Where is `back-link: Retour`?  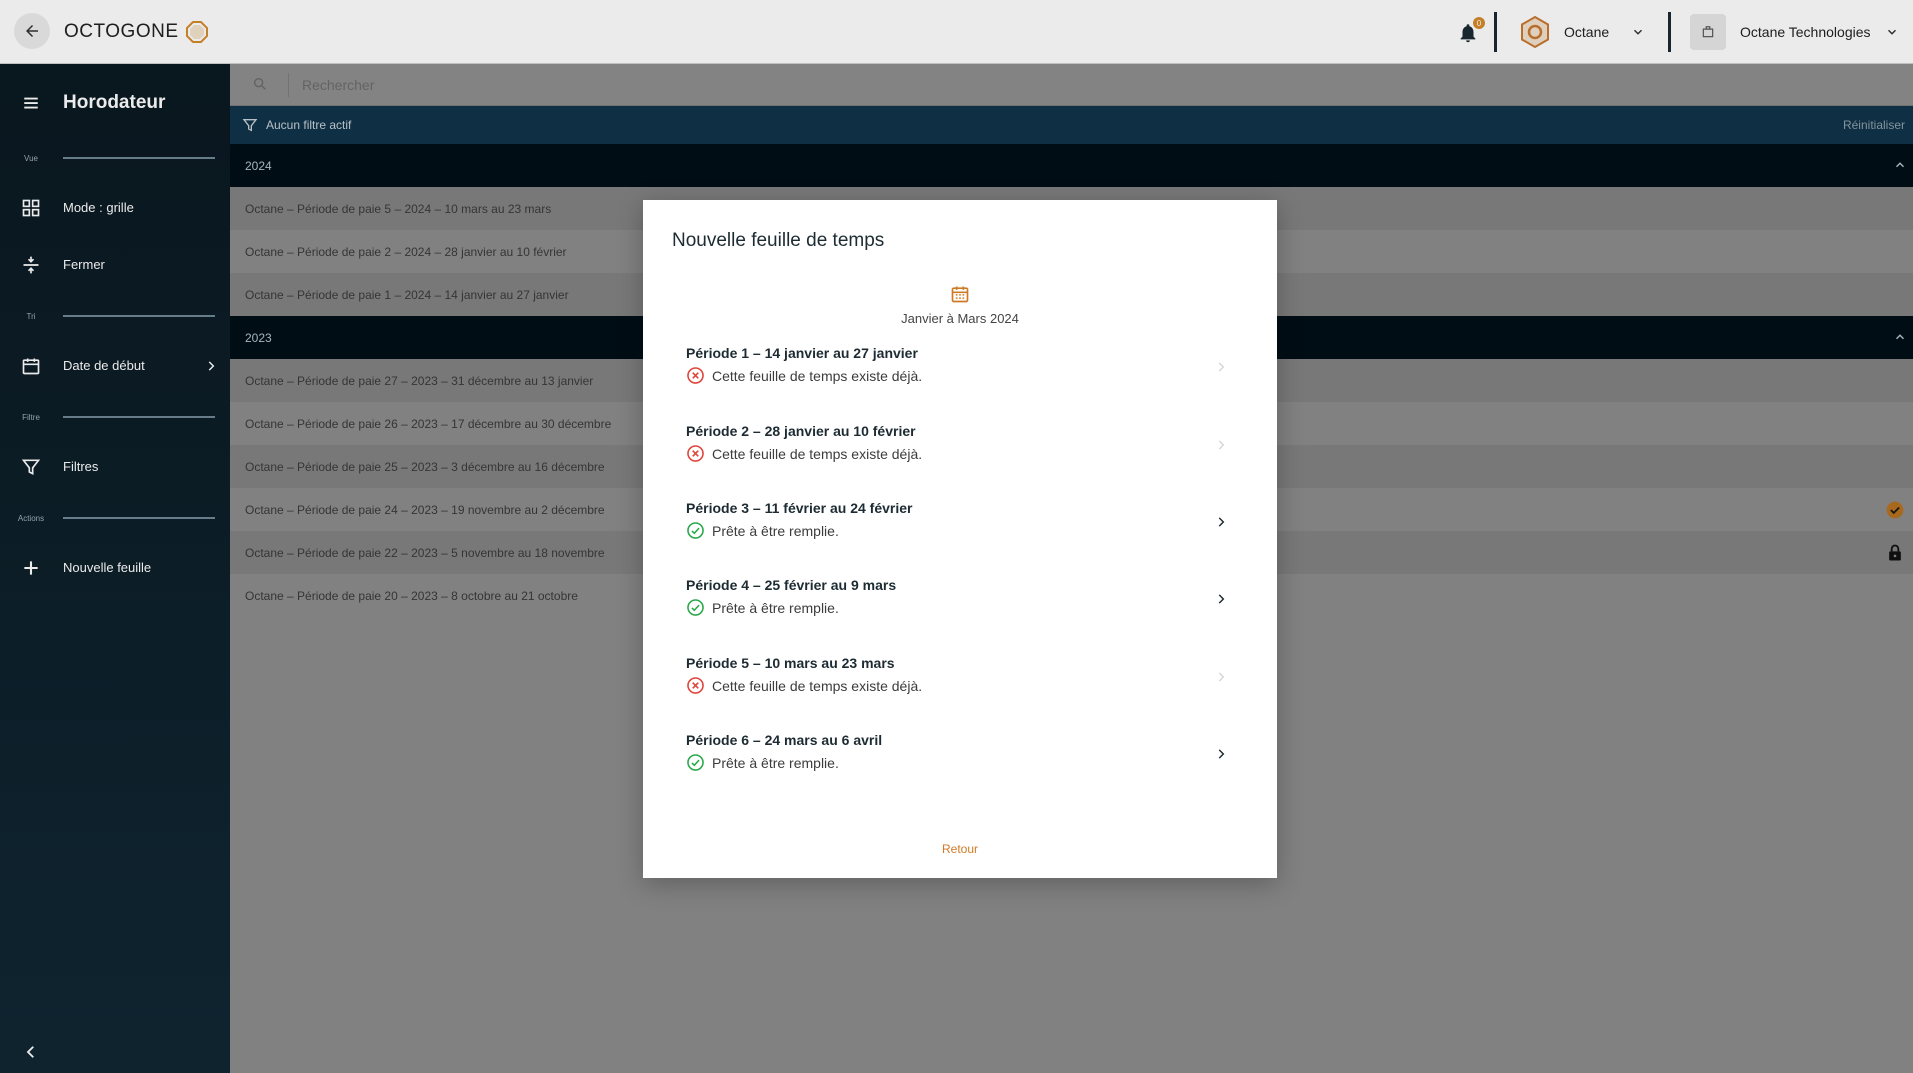 back-link: Retour is located at coordinates (960, 849).